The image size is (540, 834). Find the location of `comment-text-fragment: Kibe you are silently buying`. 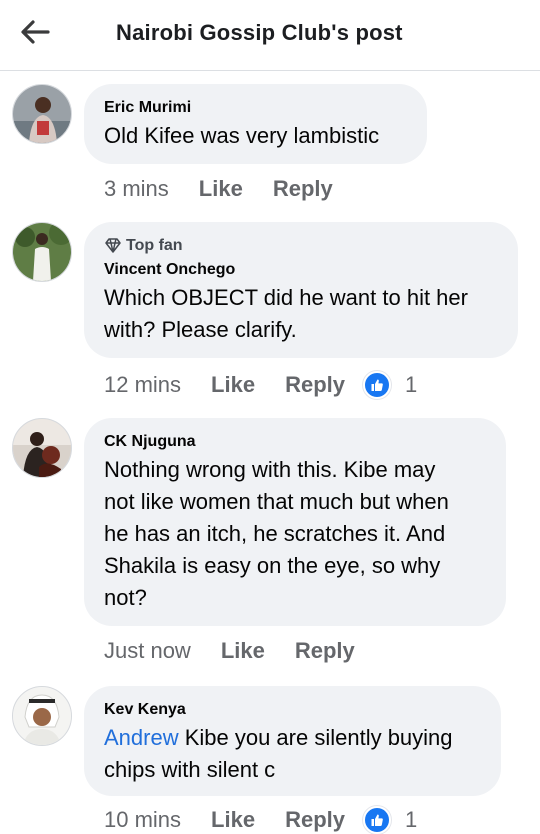

comment-text-fragment: Kibe you are silently buying is located at coordinates (315, 737).